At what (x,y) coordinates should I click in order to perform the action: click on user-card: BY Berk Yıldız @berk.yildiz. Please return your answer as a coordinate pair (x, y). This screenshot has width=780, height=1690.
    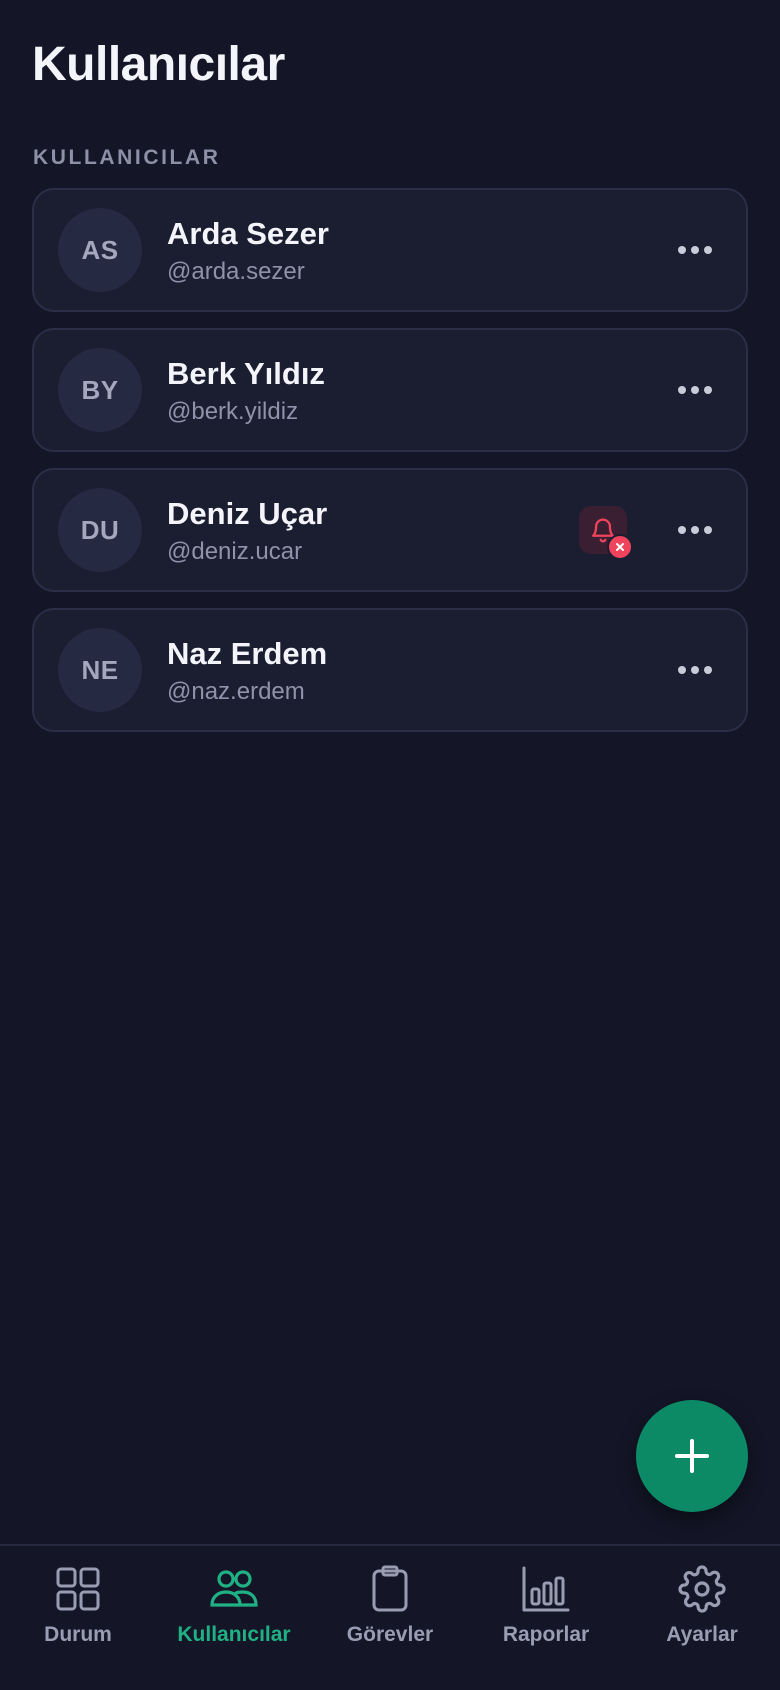
    Looking at the image, I should click on (390, 390).